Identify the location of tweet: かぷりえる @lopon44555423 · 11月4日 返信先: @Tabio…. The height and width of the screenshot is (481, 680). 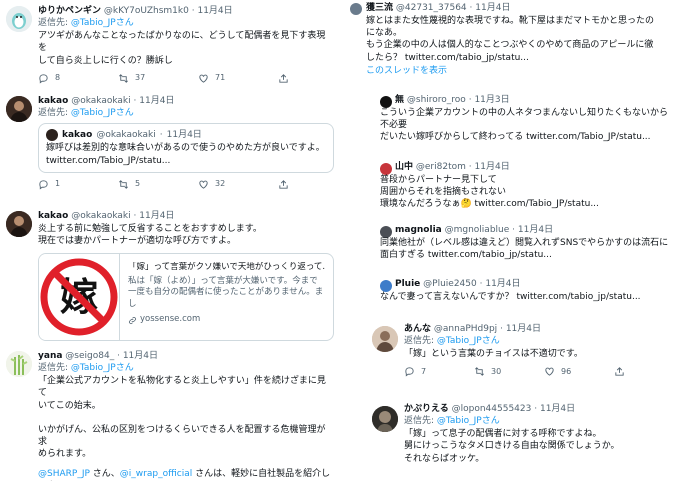
(513, 440).